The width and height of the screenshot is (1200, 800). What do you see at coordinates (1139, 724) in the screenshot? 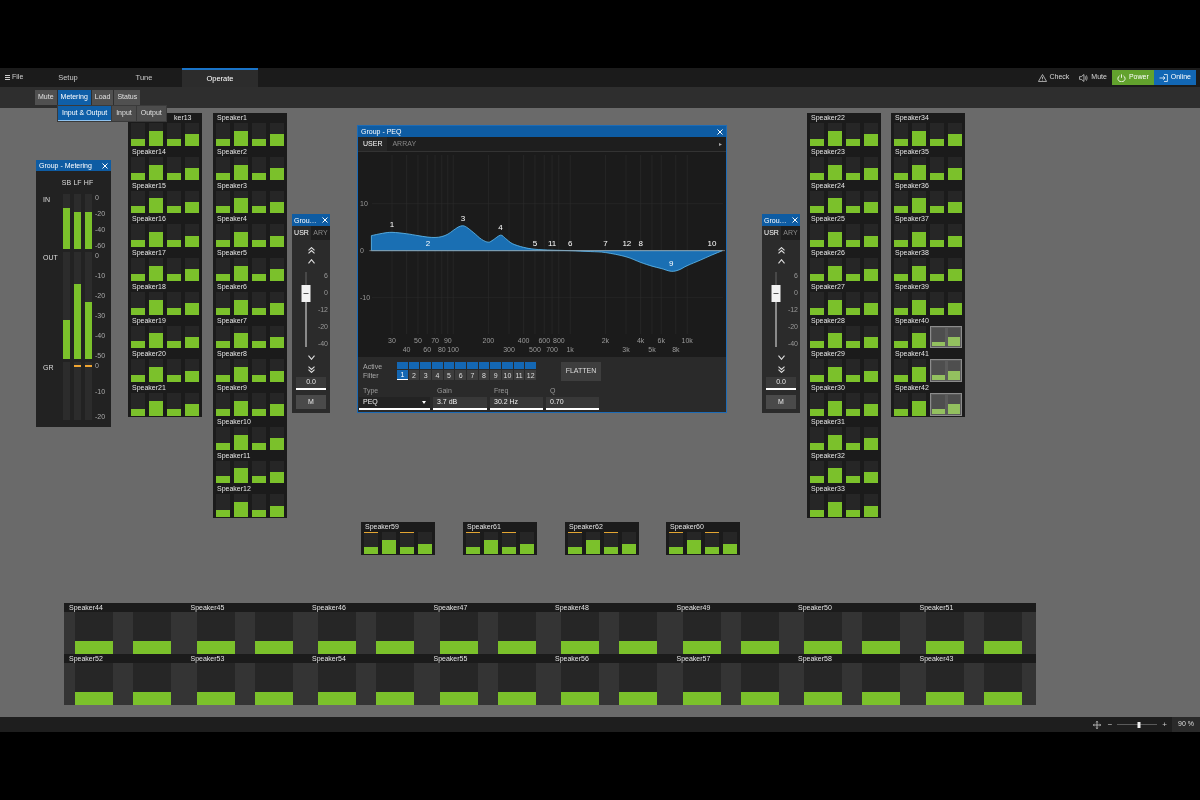
I see `zoom-slider-thumb` at bounding box center [1139, 724].